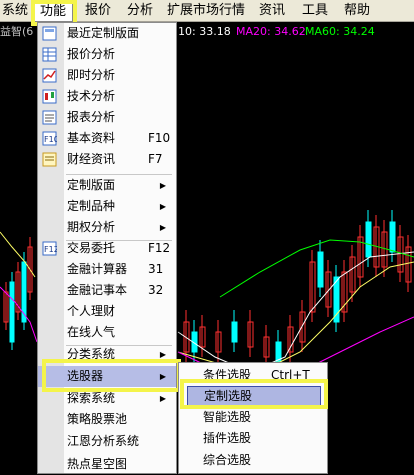 The width and height of the screenshot is (414, 475). I want to click on menu-tools: 工具, so click(315, 11).